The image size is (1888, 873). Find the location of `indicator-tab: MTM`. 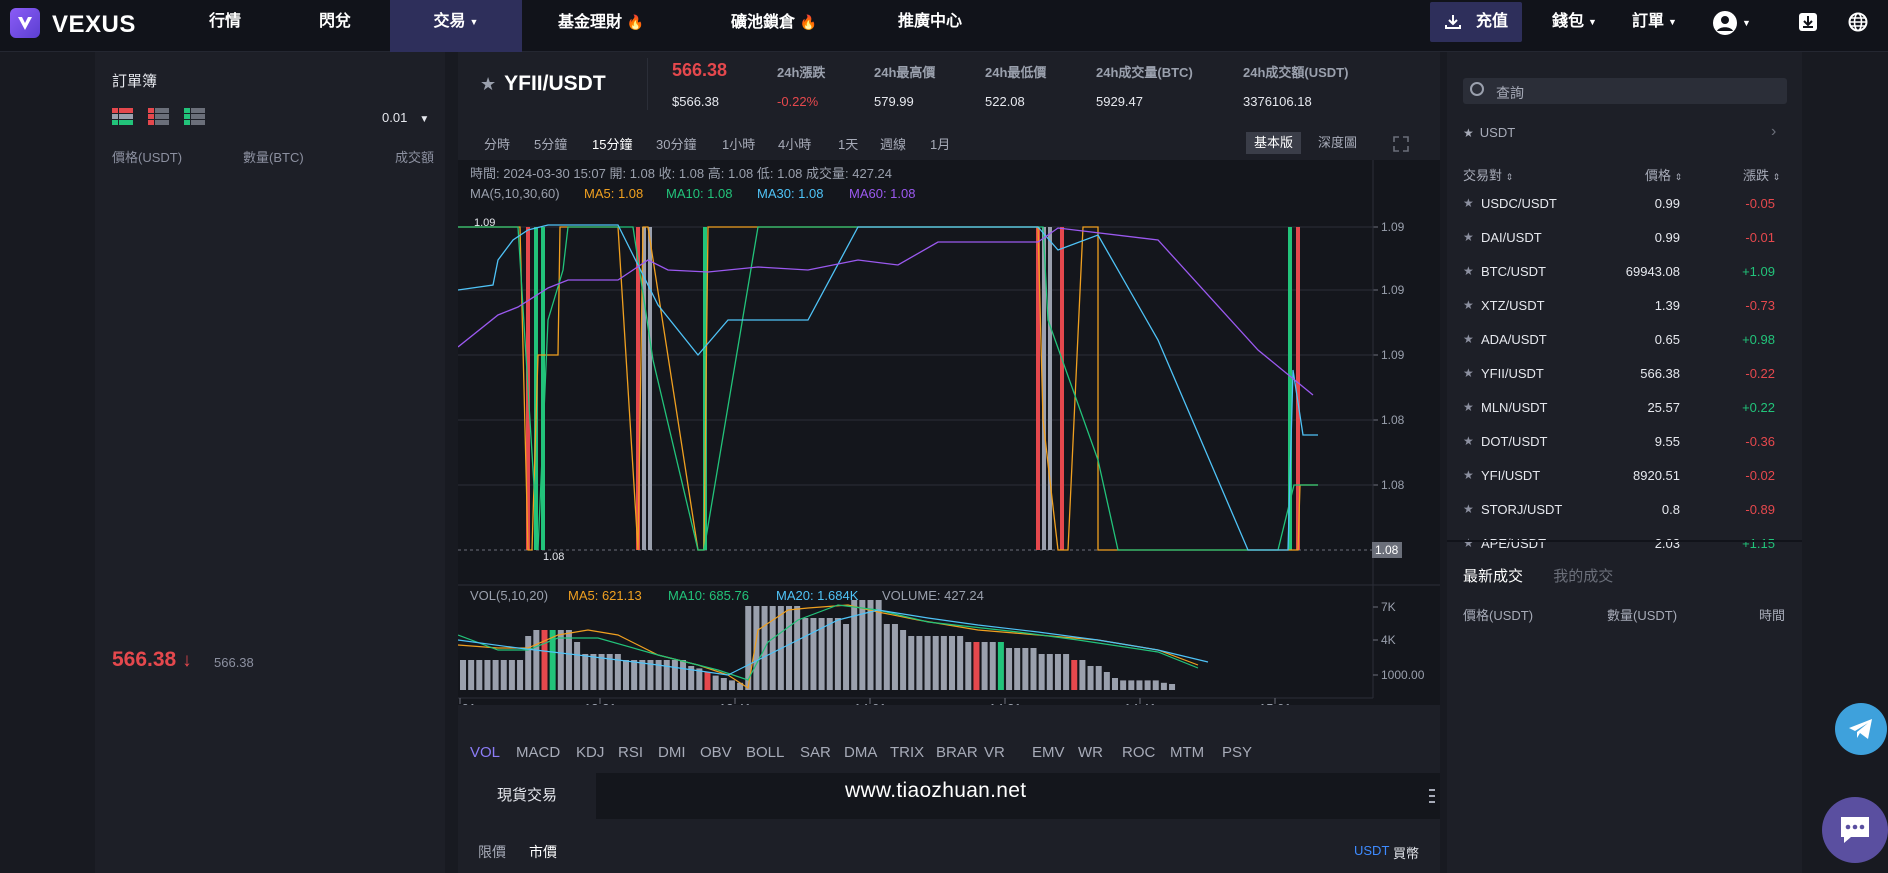

indicator-tab: MTM is located at coordinates (1187, 752).